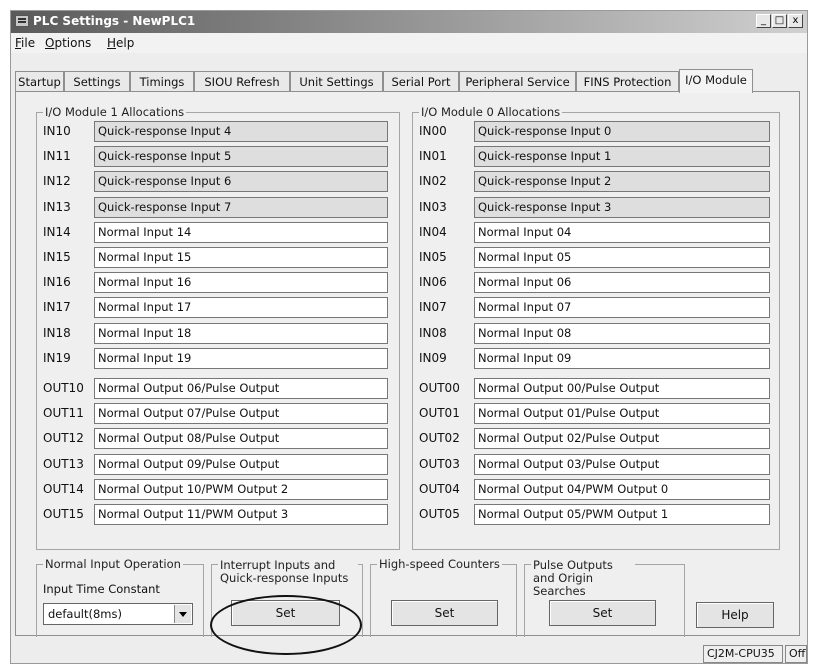  I want to click on allocation-field: Normal Input 04, so click(622, 232).